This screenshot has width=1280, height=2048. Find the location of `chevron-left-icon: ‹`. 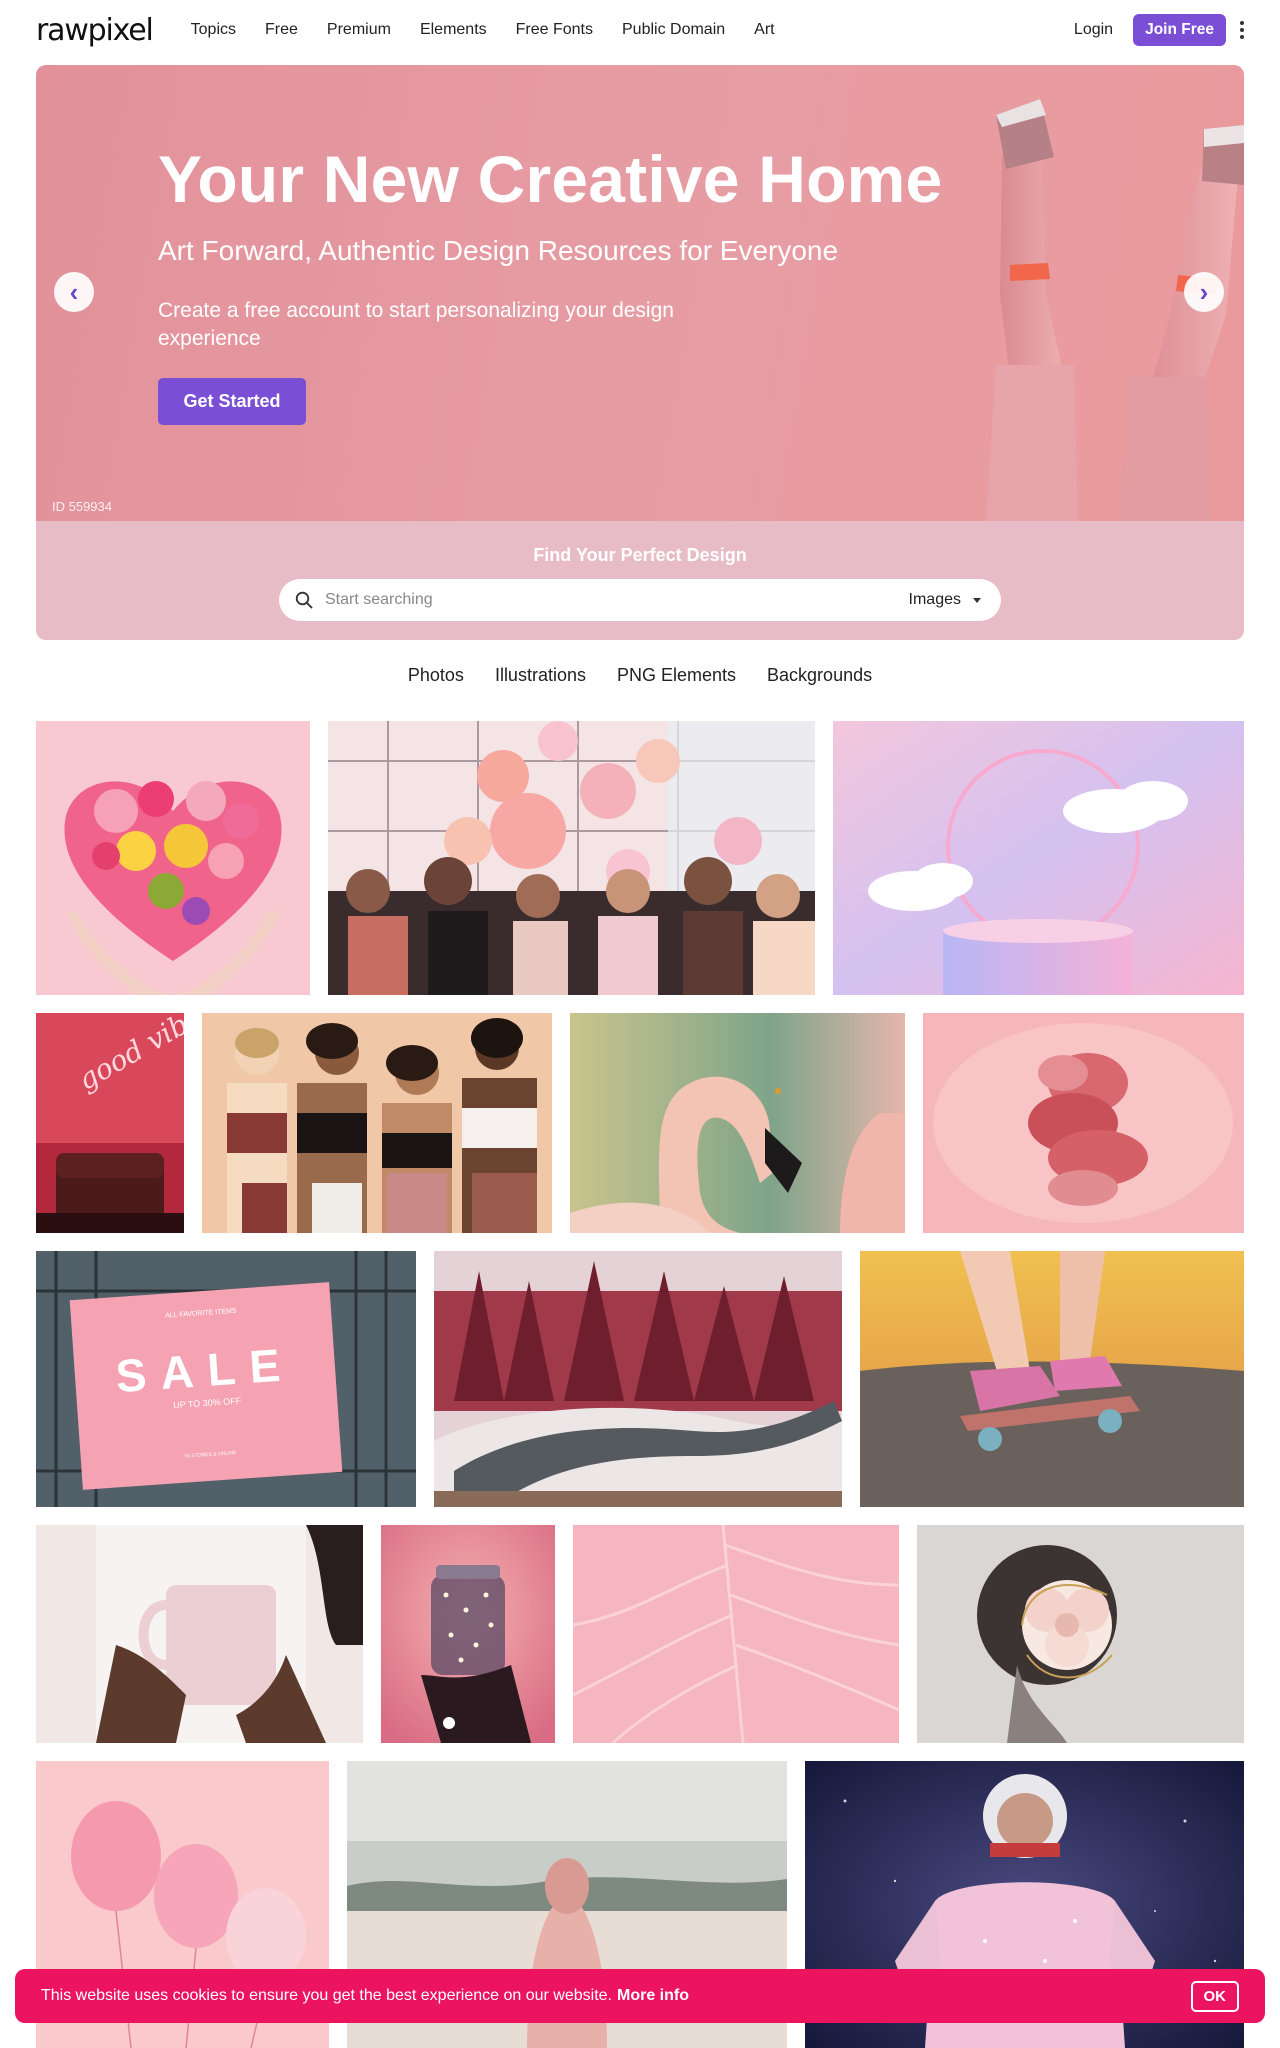

chevron-left-icon: ‹ is located at coordinates (74, 292).